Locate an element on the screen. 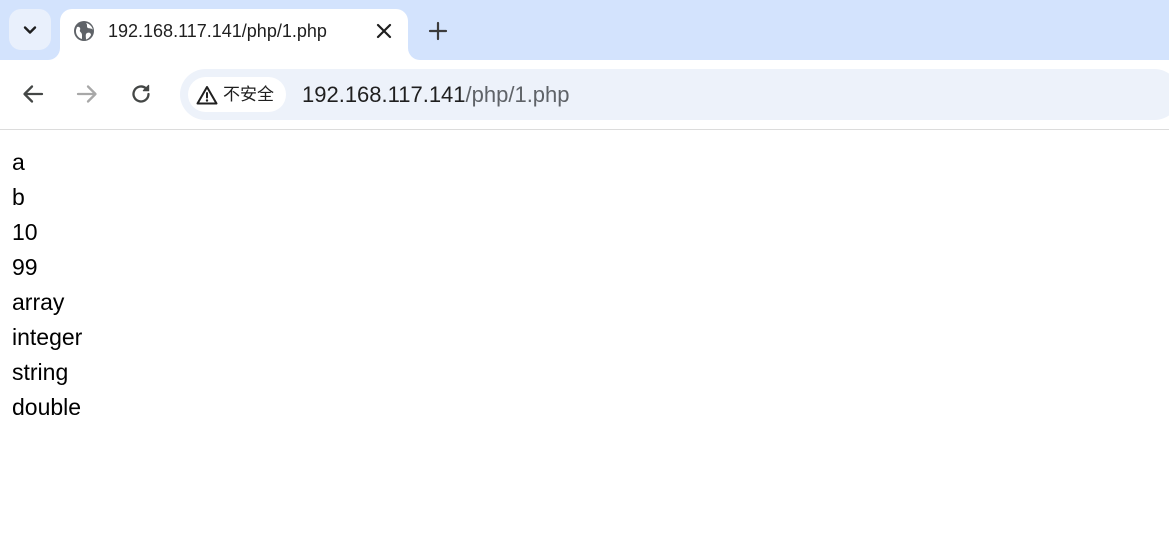  url-path: /php/1.php is located at coordinates (517, 94).